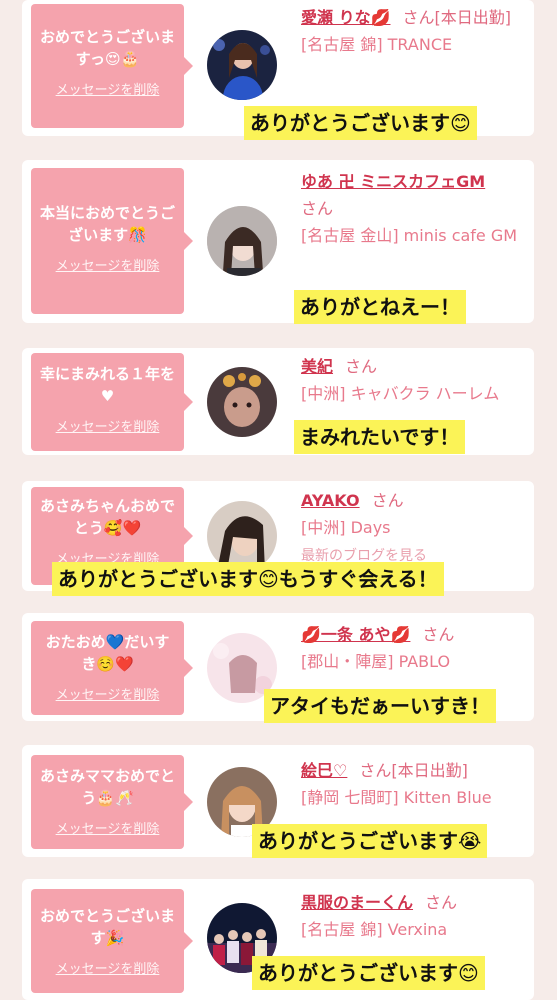 The image size is (557, 1000). What do you see at coordinates (357, 902) in the screenshot?
I see `user-name-link: 黒服のまーくん` at bounding box center [357, 902].